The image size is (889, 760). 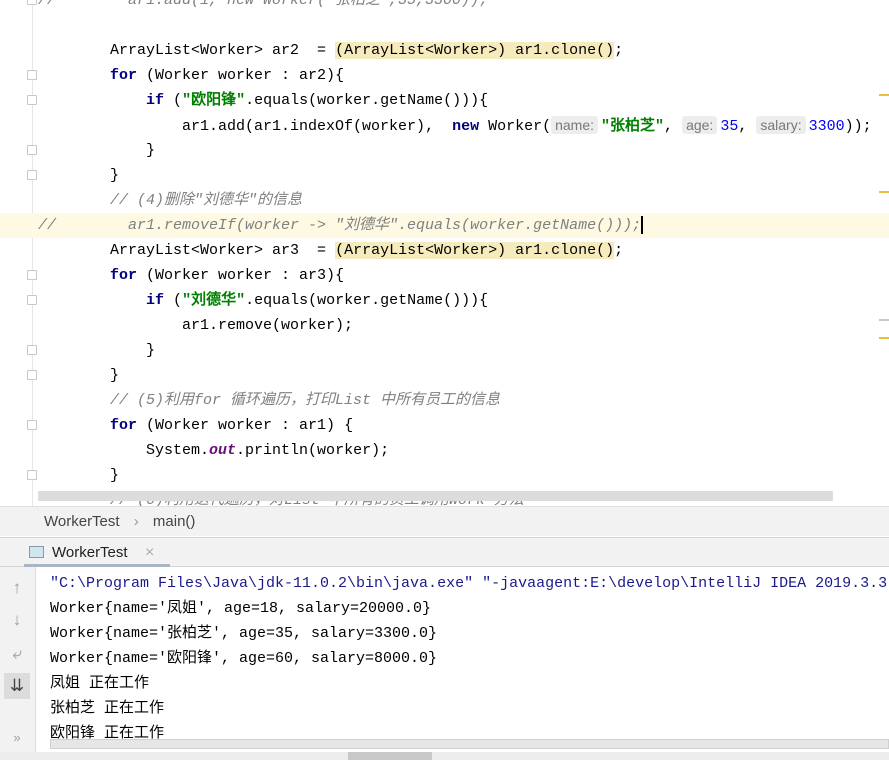 What do you see at coordinates (781, 125) in the screenshot?
I see `parameter-hint: salary:` at bounding box center [781, 125].